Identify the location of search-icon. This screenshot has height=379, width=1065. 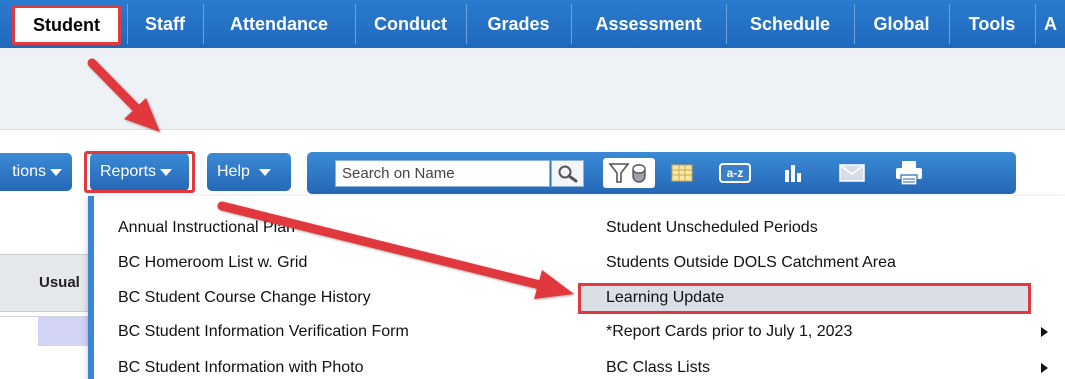
(567, 173).